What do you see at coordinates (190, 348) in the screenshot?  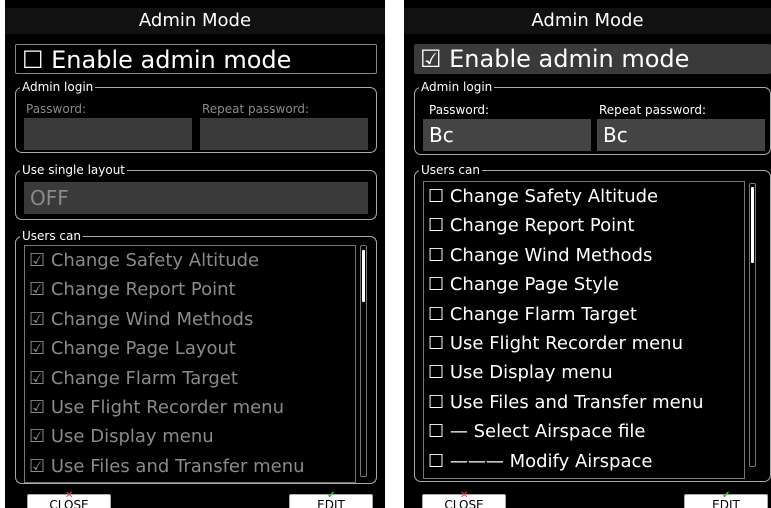 I see `list-item: ☑ Change Page Layout` at bounding box center [190, 348].